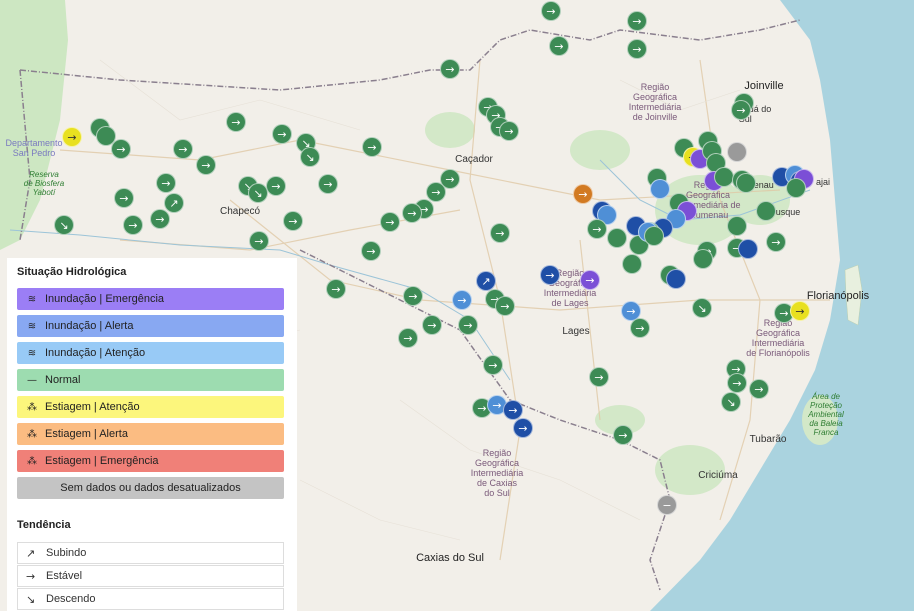 Image resolution: width=914 pixels, height=611 pixels. Describe the element at coordinates (150, 434) in the screenshot. I see `legend-item-estiagem-alerta: ⁂ Estiagem | Alerta` at that location.